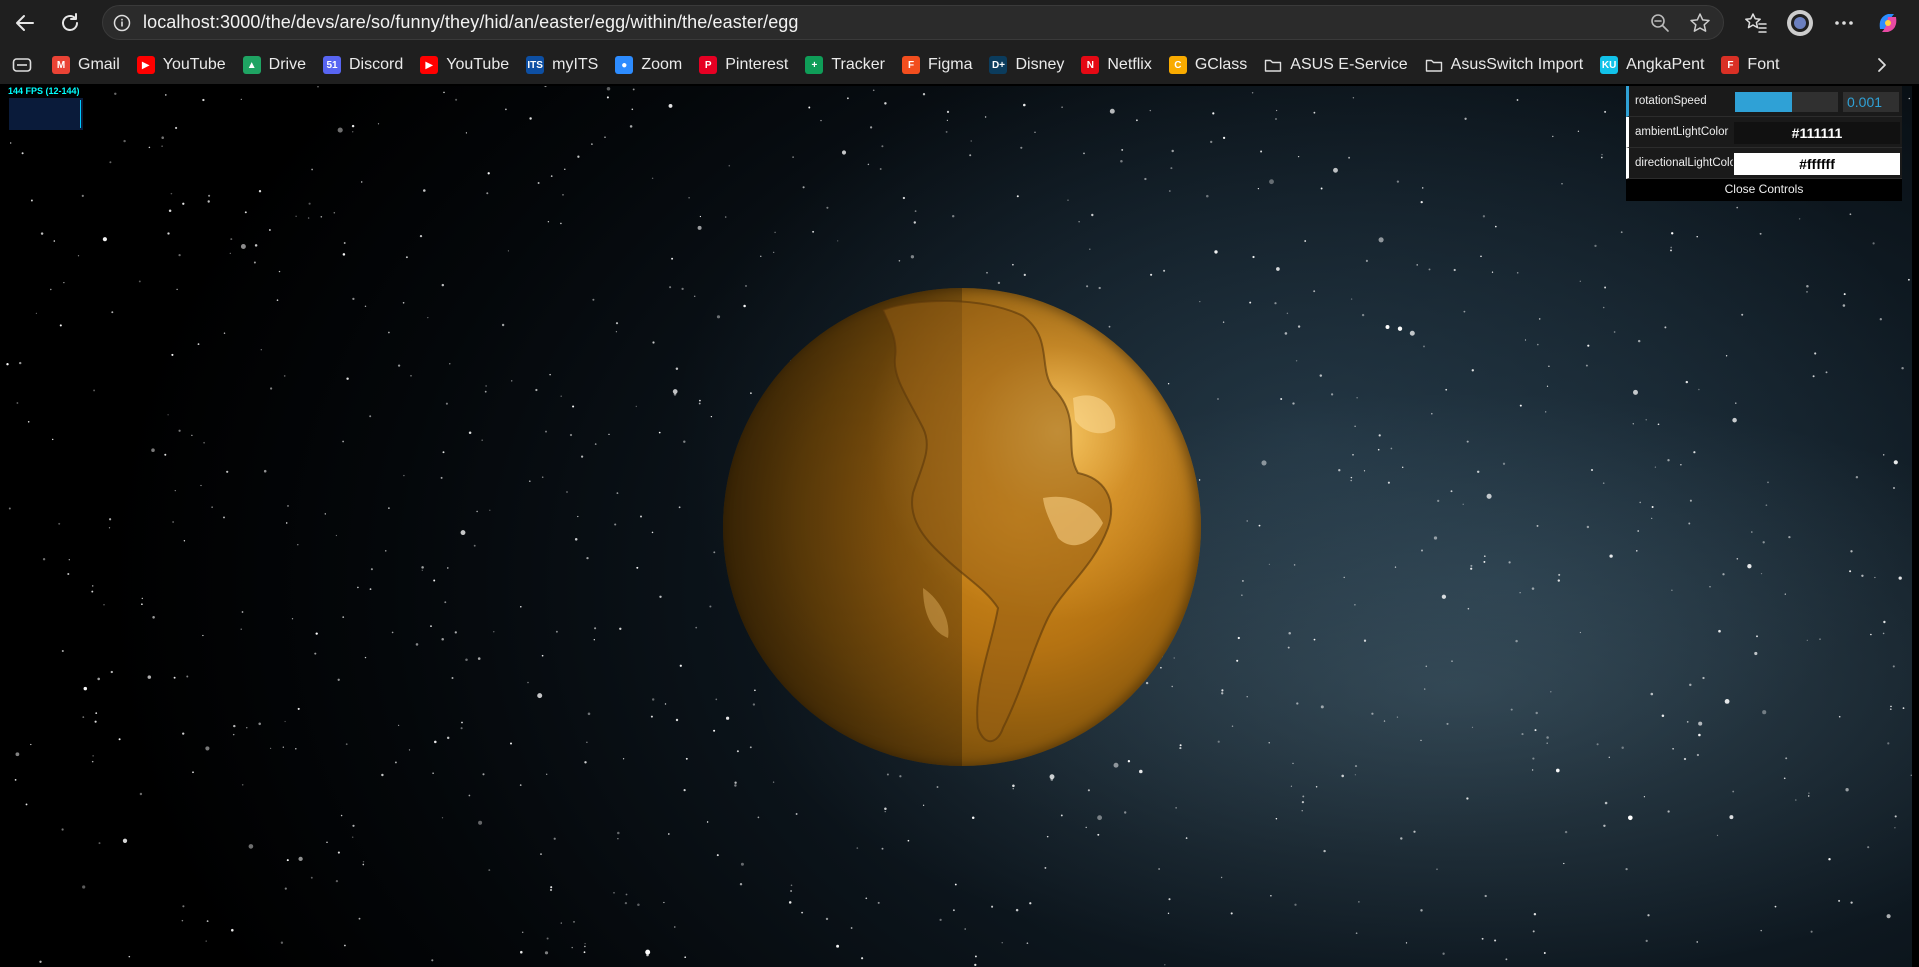  I want to click on bookmark-disney: D+ Disney, so click(1026, 65).